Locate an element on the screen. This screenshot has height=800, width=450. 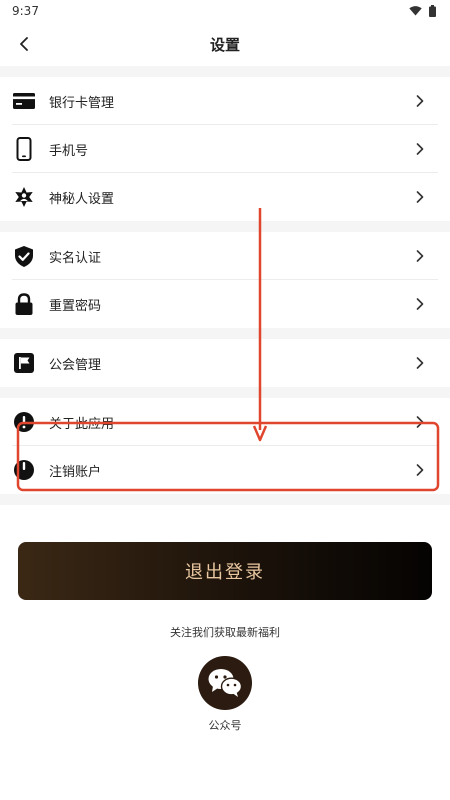
wechat-label: 公众号 is located at coordinates (225, 725).